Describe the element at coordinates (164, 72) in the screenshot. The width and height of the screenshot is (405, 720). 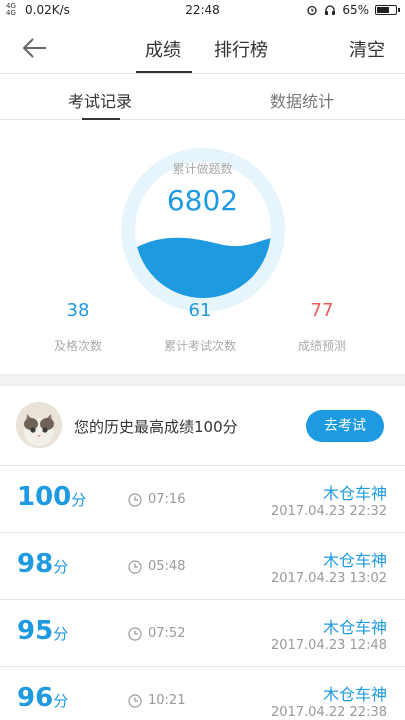
I see `active-tab-indicator` at that location.